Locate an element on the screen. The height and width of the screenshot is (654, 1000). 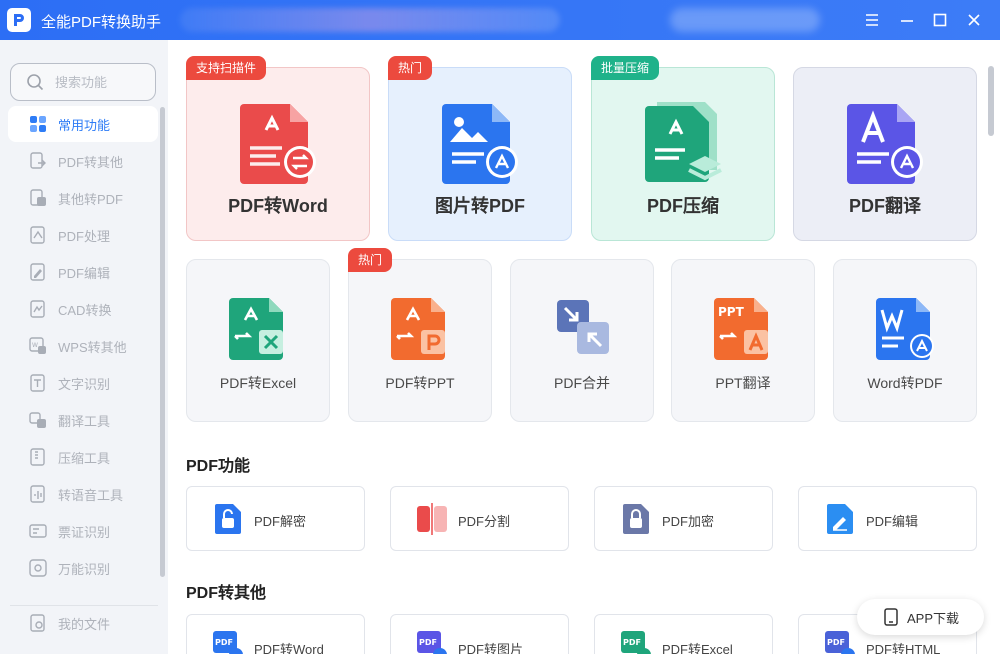
sidebar-item-label: 转语音工具 is located at coordinates (91, 495).